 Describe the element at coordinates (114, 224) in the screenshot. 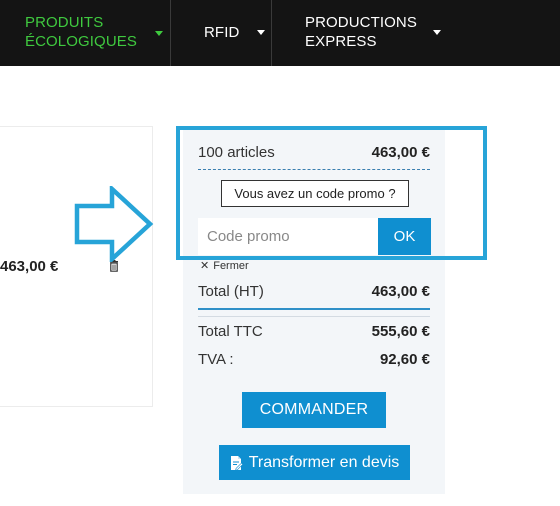

I see `arrow-right-icon` at that location.